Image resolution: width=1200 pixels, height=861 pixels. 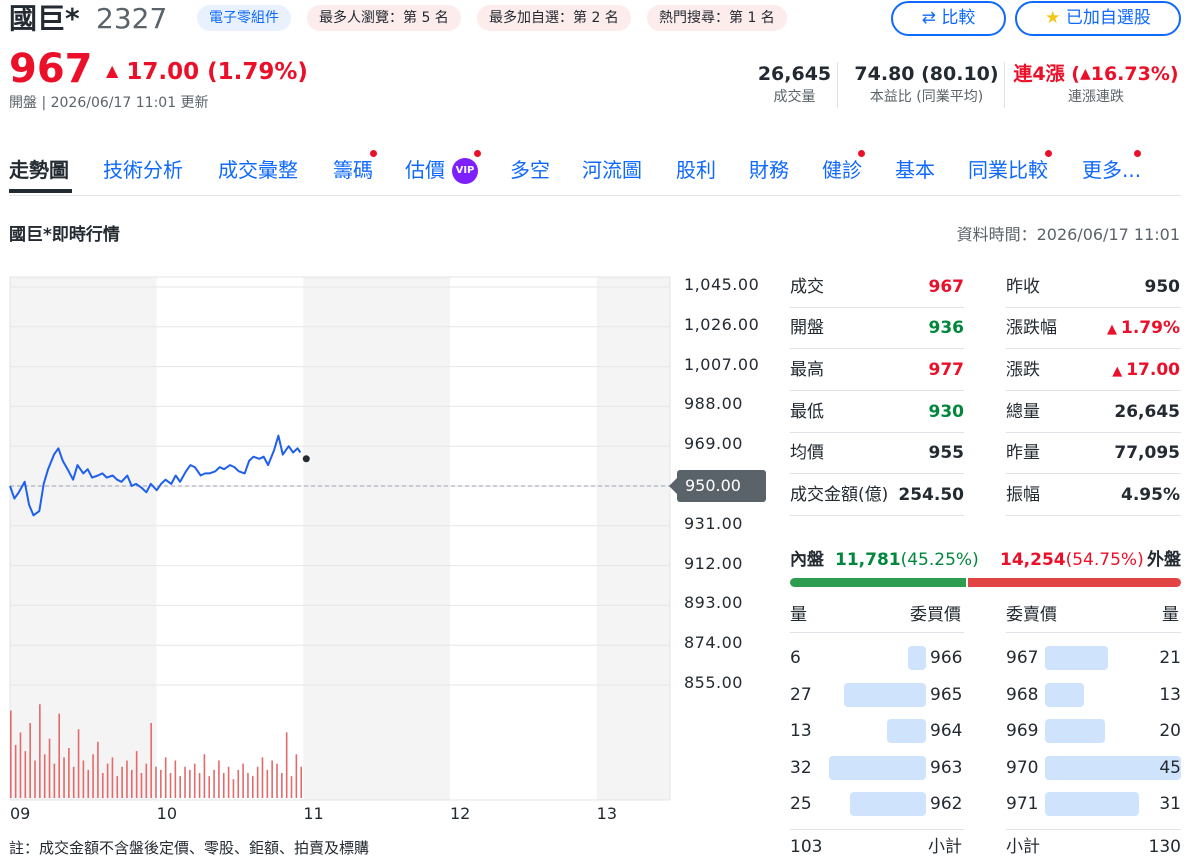 I want to click on category-chip: 電子零組件, so click(x=244, y=18).